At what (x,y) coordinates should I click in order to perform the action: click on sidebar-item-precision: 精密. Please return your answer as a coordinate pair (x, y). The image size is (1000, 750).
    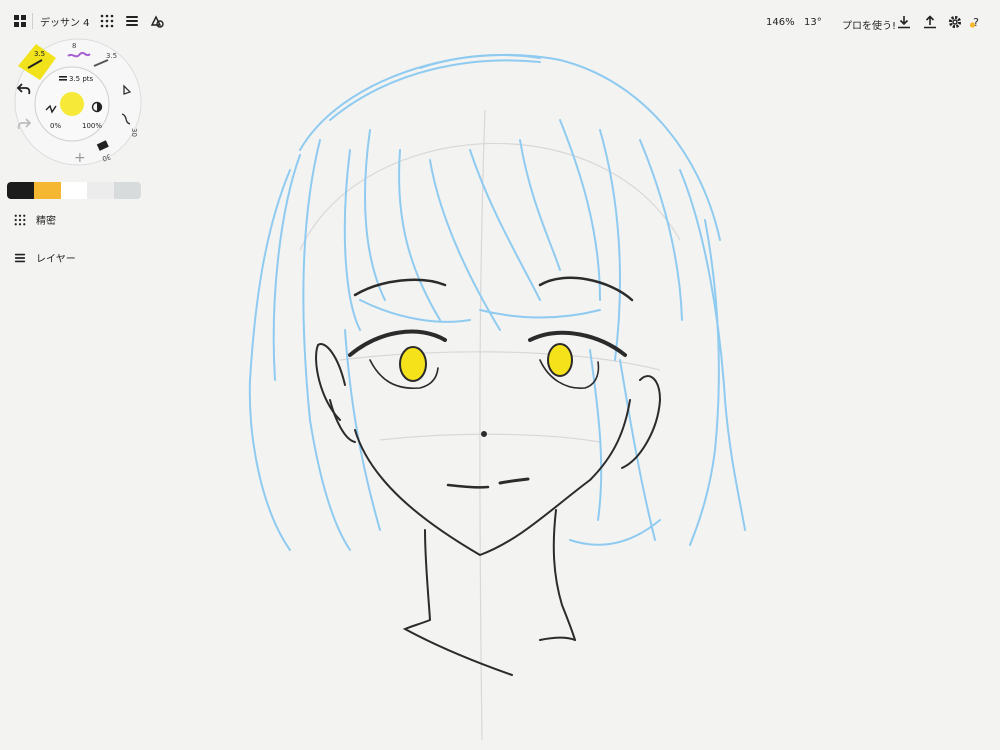
    Looking at the image, I should click on (35, 219).